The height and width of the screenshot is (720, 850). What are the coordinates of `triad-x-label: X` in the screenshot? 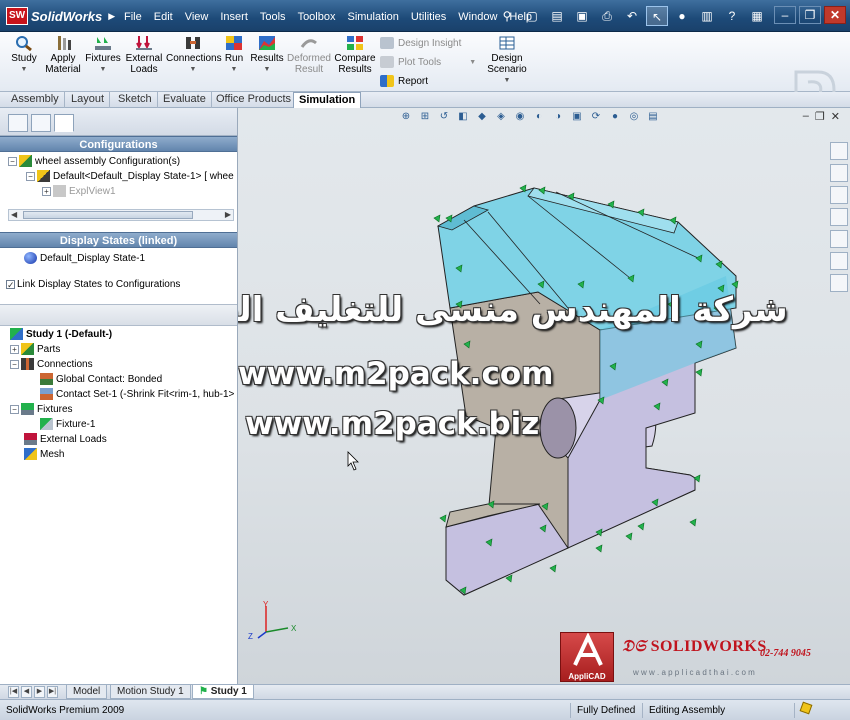 It's located at (294, 628).